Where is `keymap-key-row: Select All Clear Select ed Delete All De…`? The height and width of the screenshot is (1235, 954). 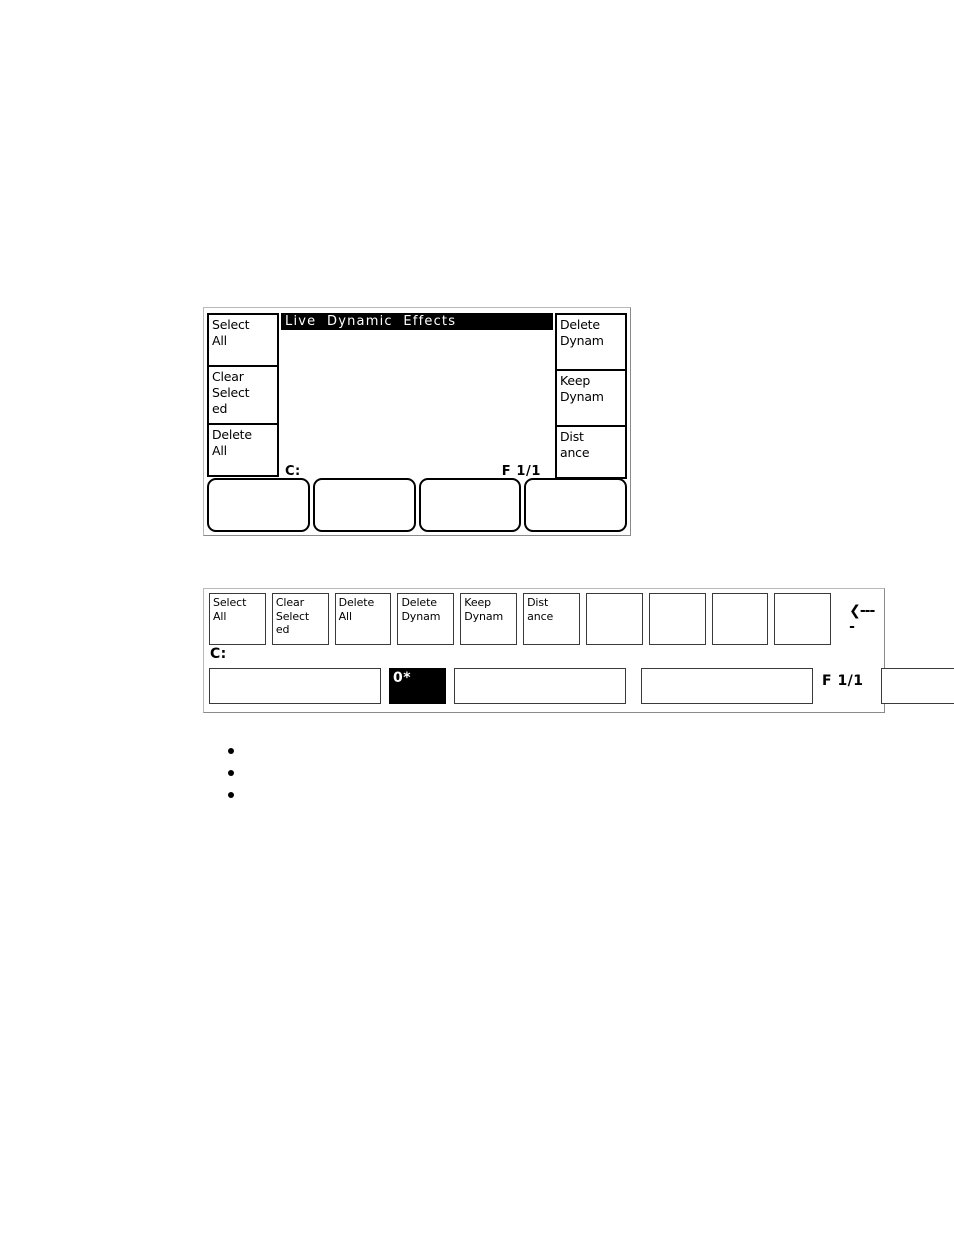
keymap-key-row: Select All Clear Select ed Delete All De… is located at coordinates (544, 619).